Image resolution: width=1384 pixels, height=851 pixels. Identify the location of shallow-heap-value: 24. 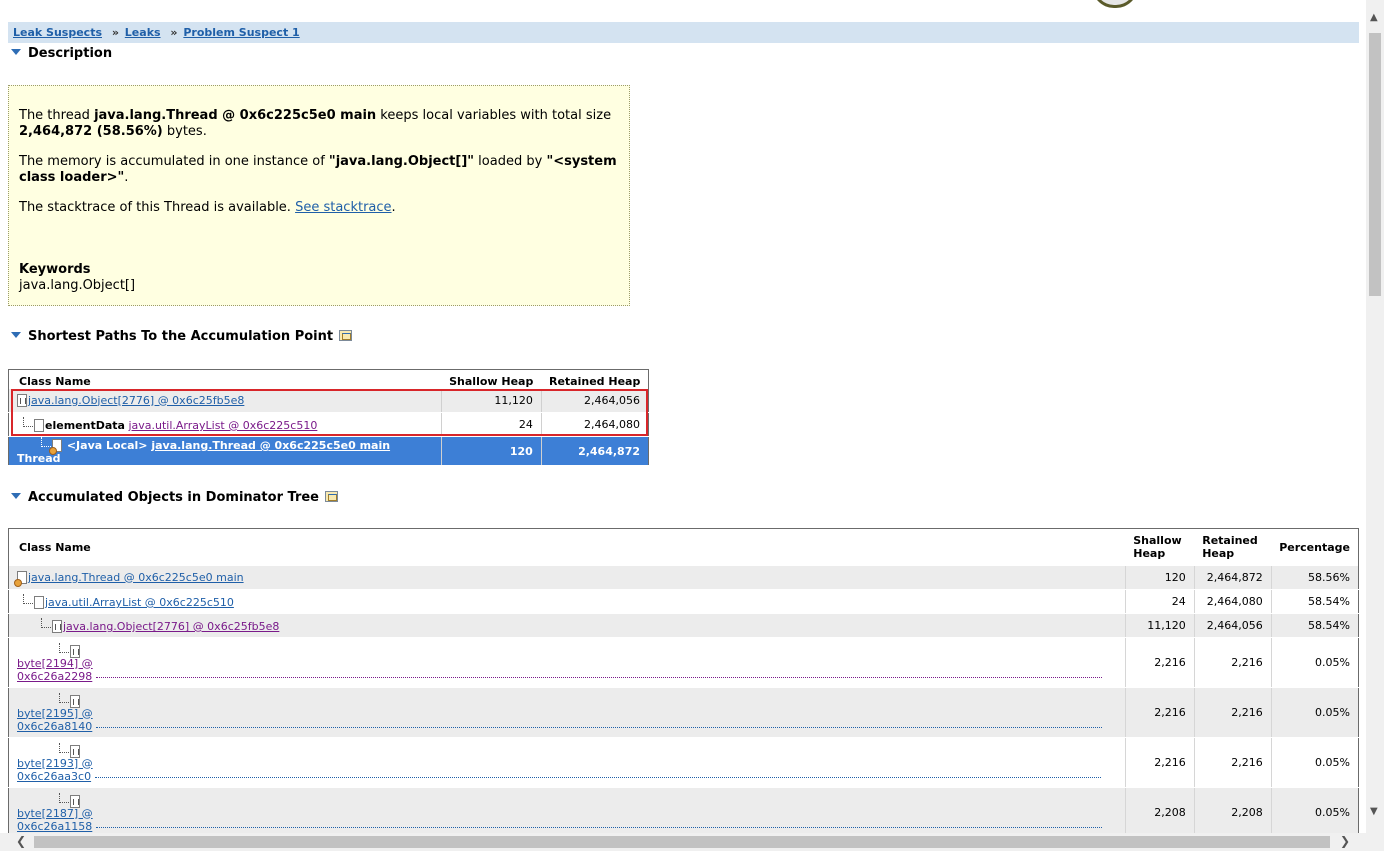
(1159, 601).